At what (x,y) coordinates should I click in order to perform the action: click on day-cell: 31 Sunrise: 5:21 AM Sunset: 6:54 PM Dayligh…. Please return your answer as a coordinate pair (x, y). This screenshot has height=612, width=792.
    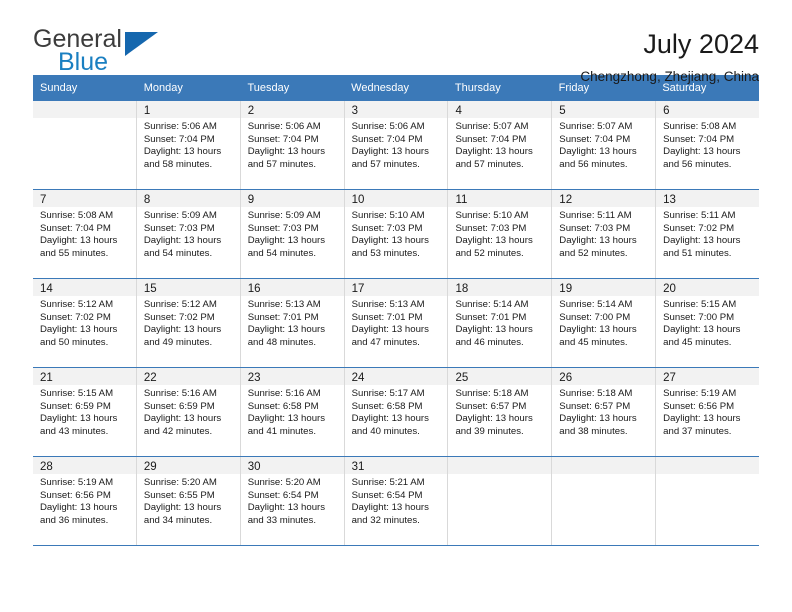
    Looking at the image, I should click on (396, 501).